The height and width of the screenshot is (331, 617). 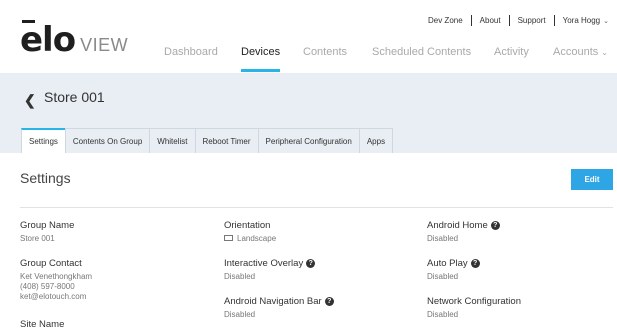 I want to click on dev-zone-link: Dev Zone, so click(x=445, y=20).